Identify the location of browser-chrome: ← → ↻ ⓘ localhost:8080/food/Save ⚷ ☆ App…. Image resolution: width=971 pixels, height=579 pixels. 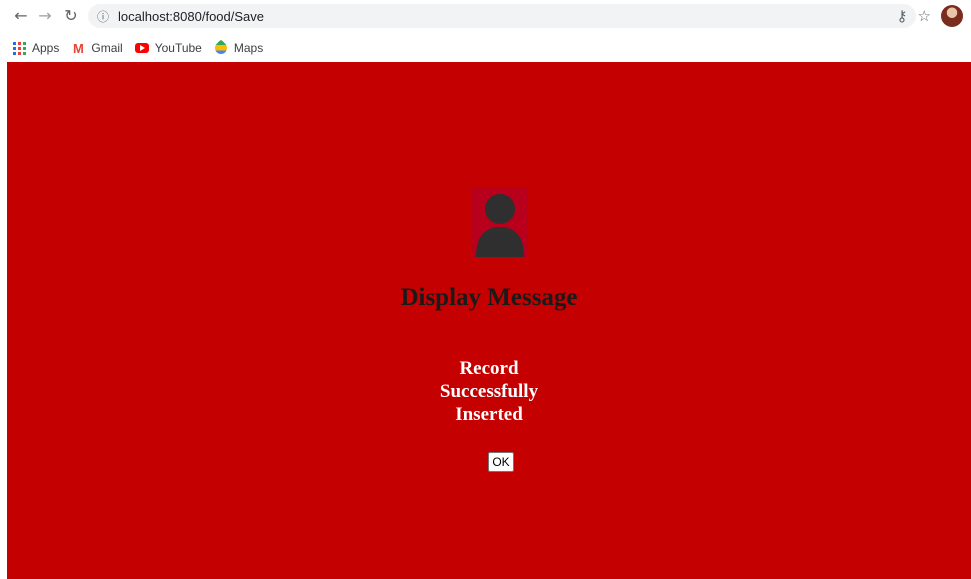
(485, 31).